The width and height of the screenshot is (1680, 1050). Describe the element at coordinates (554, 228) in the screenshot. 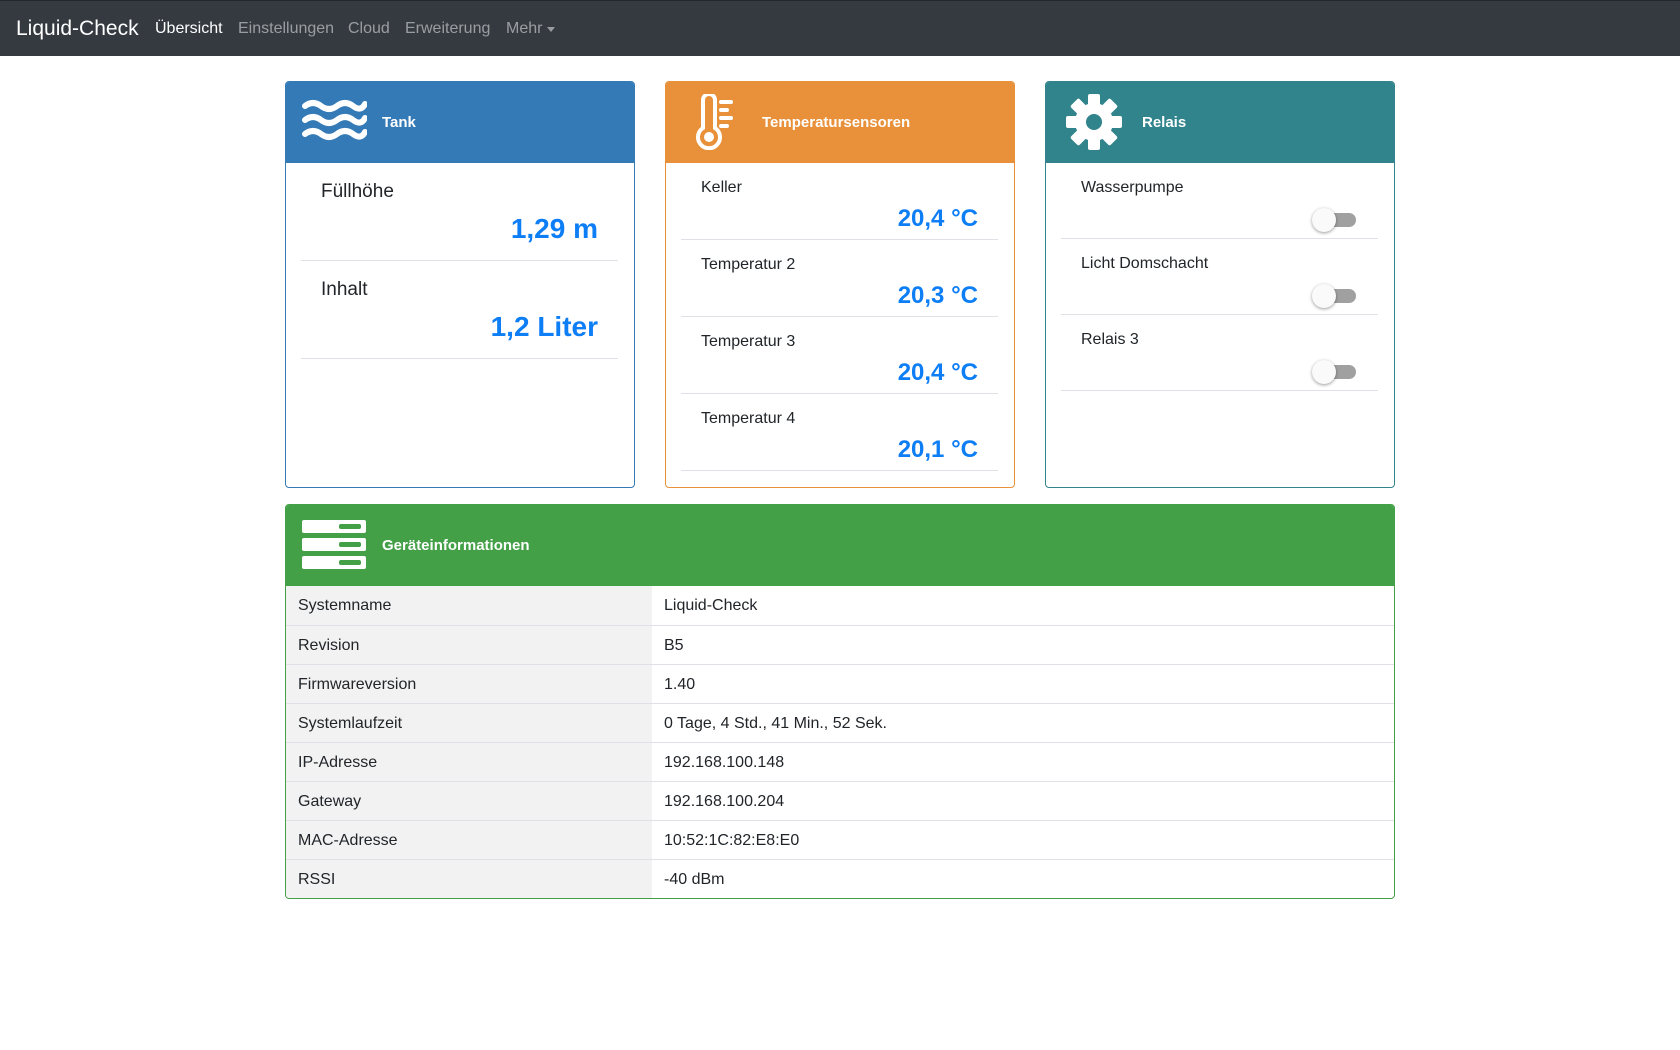

I see `tank-value-fuellhoehe: 1,29 m` at that location.